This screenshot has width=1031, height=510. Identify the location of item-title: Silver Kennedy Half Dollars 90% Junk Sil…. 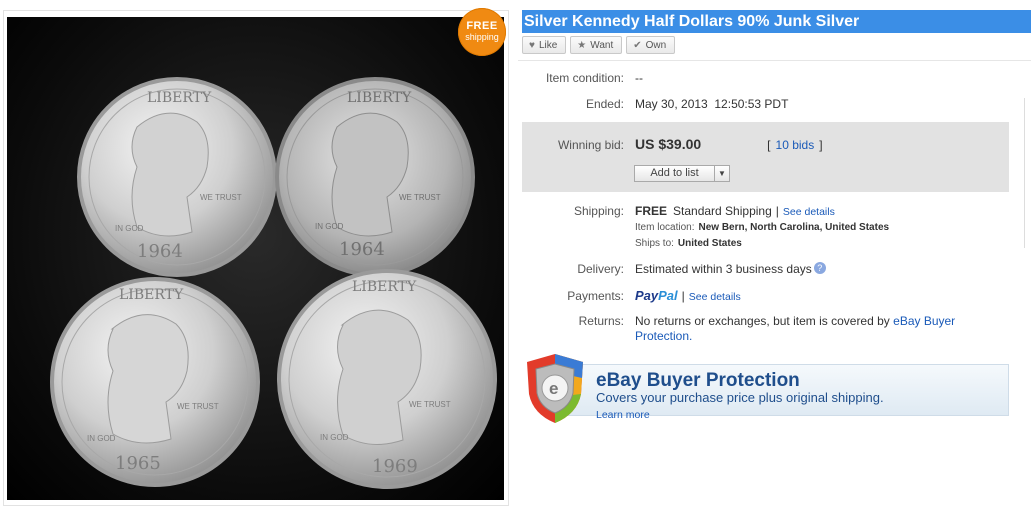
(776, 21).